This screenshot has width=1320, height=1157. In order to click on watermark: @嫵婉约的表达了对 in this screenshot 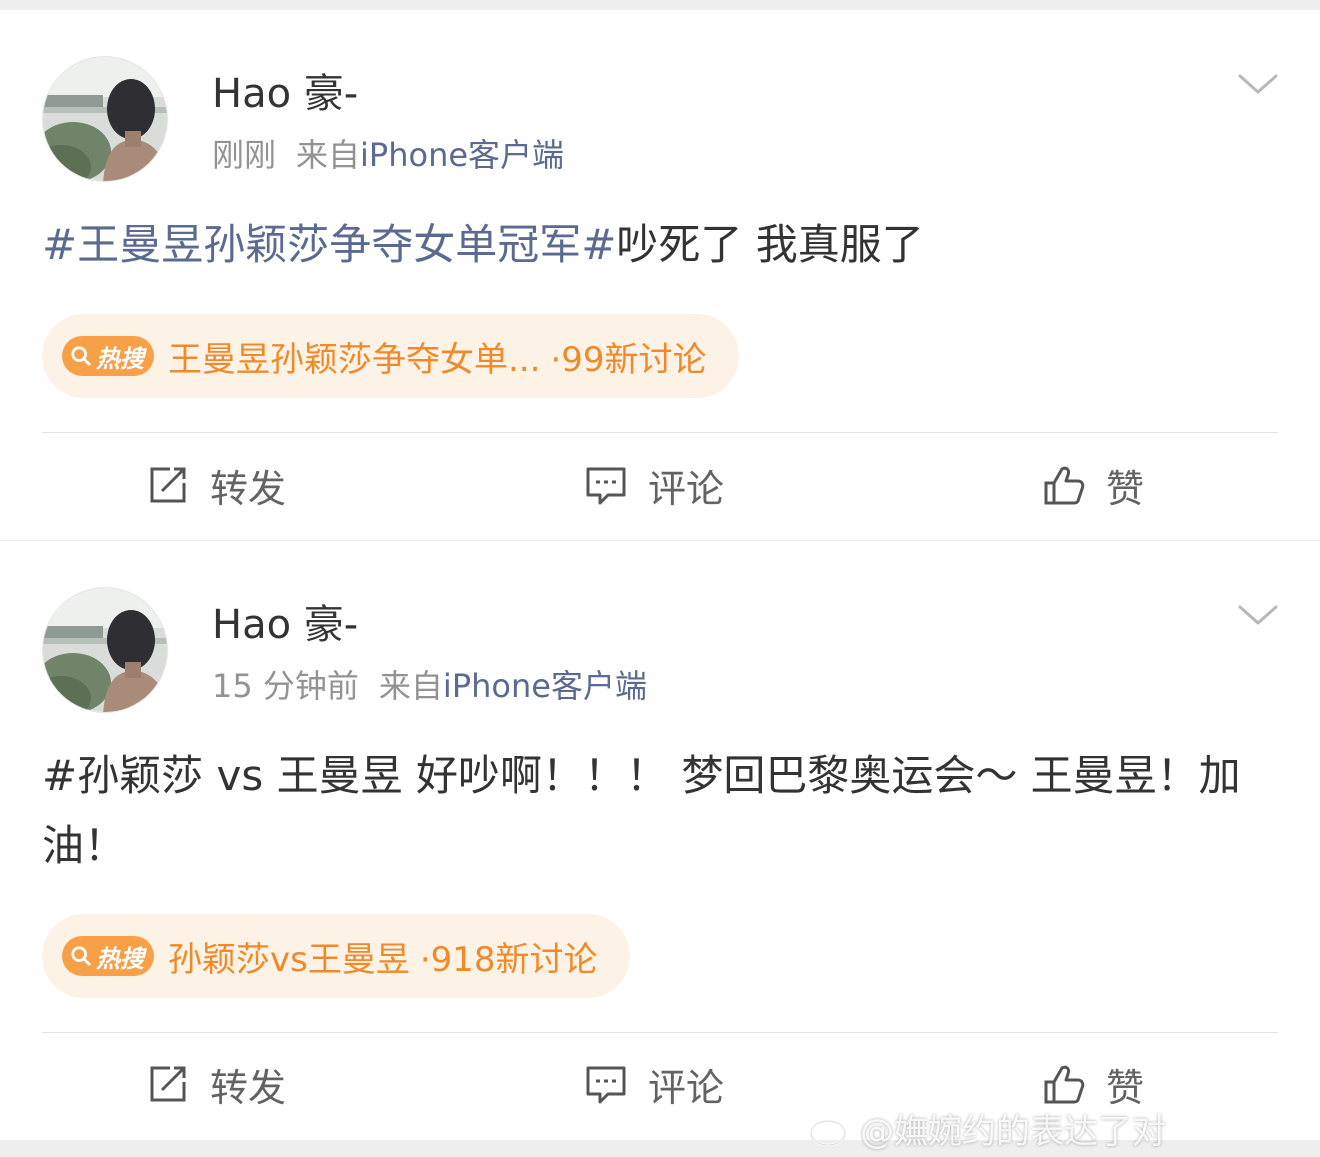, I will do `click(987, 1128)`.